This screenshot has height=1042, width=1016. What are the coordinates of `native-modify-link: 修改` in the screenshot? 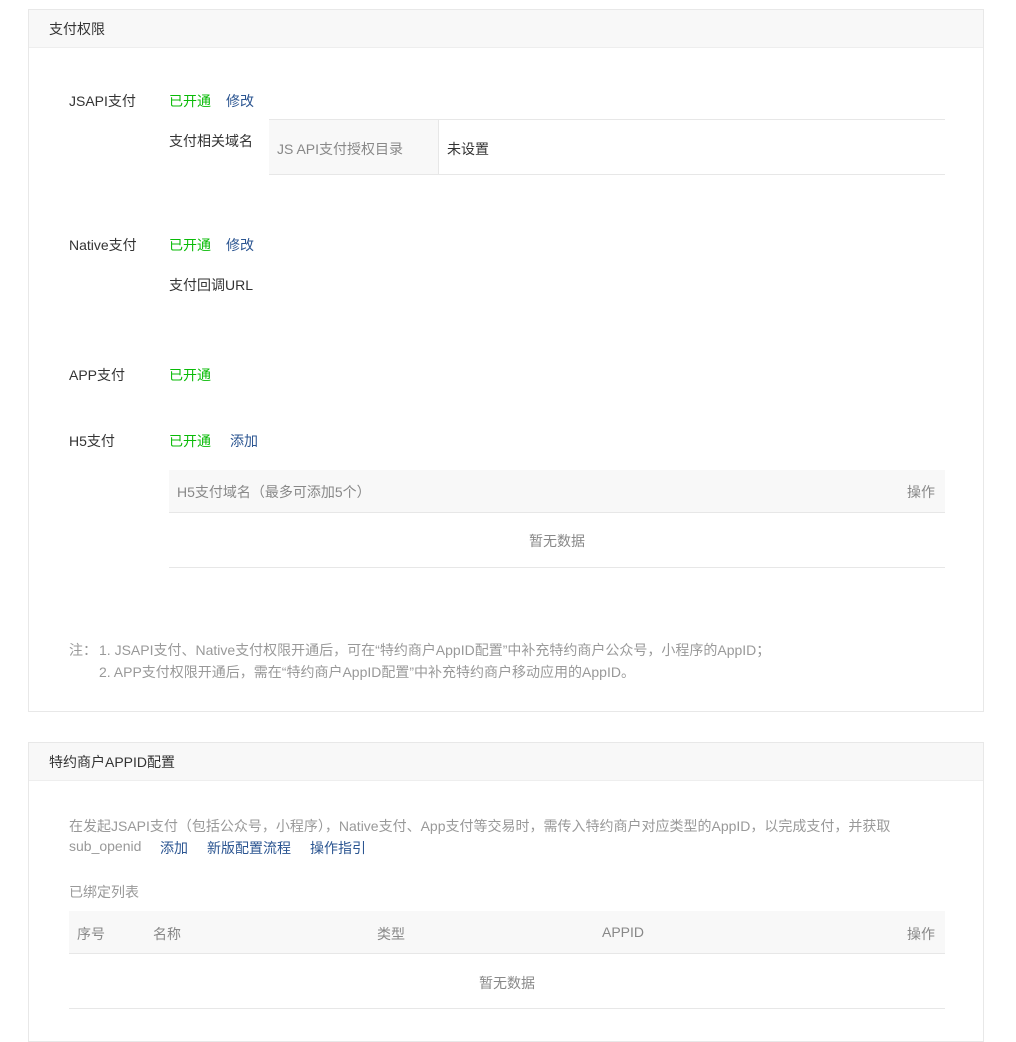 It's located at (240, 245).